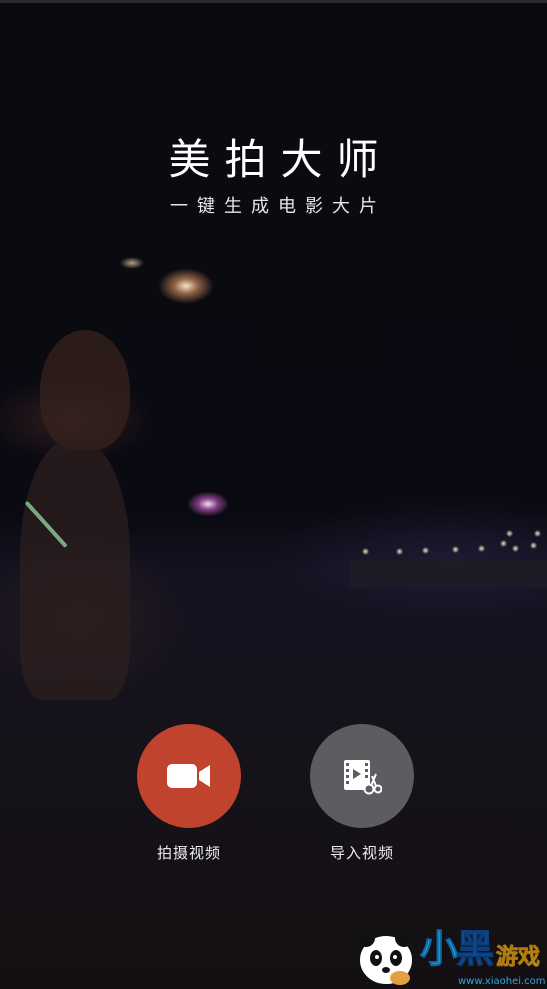  I want to click on import-video-label: 导入视频, so click(361, 853).